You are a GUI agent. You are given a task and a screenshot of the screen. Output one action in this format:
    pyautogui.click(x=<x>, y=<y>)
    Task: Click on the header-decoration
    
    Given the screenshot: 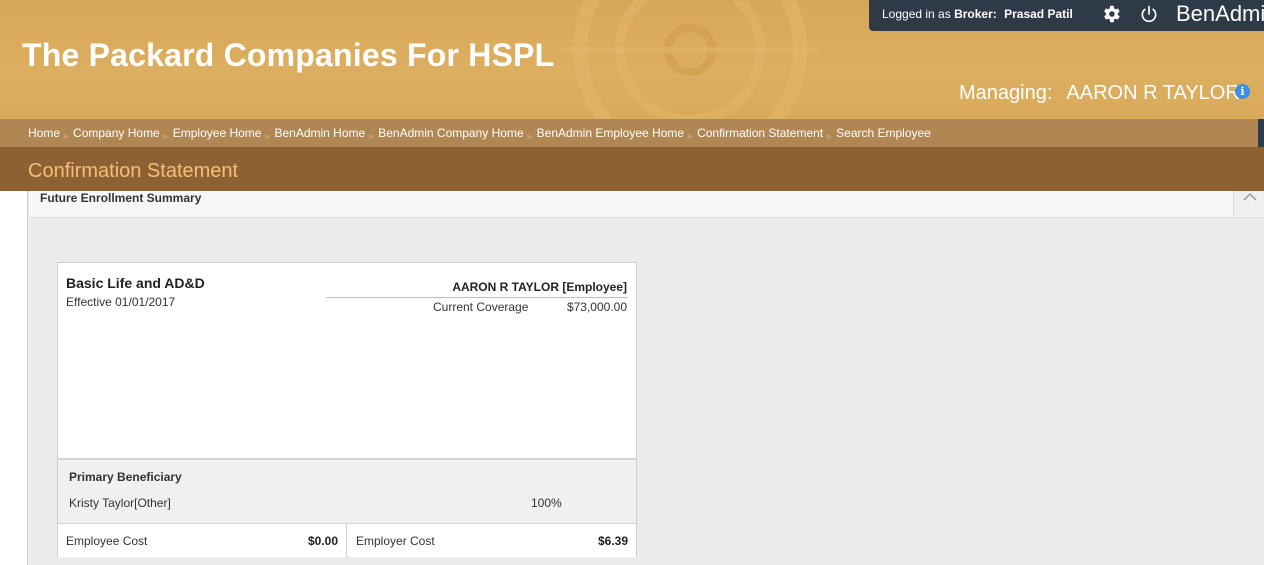 What is the action you would take?
    pyautogui.click(x=690, y=59)
    